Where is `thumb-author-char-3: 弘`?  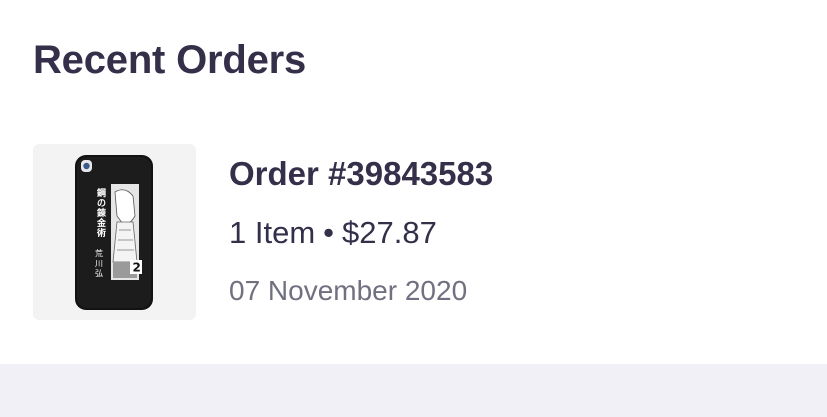 thumb-author-char-3: 弘 is located at coordinates (99, 273).